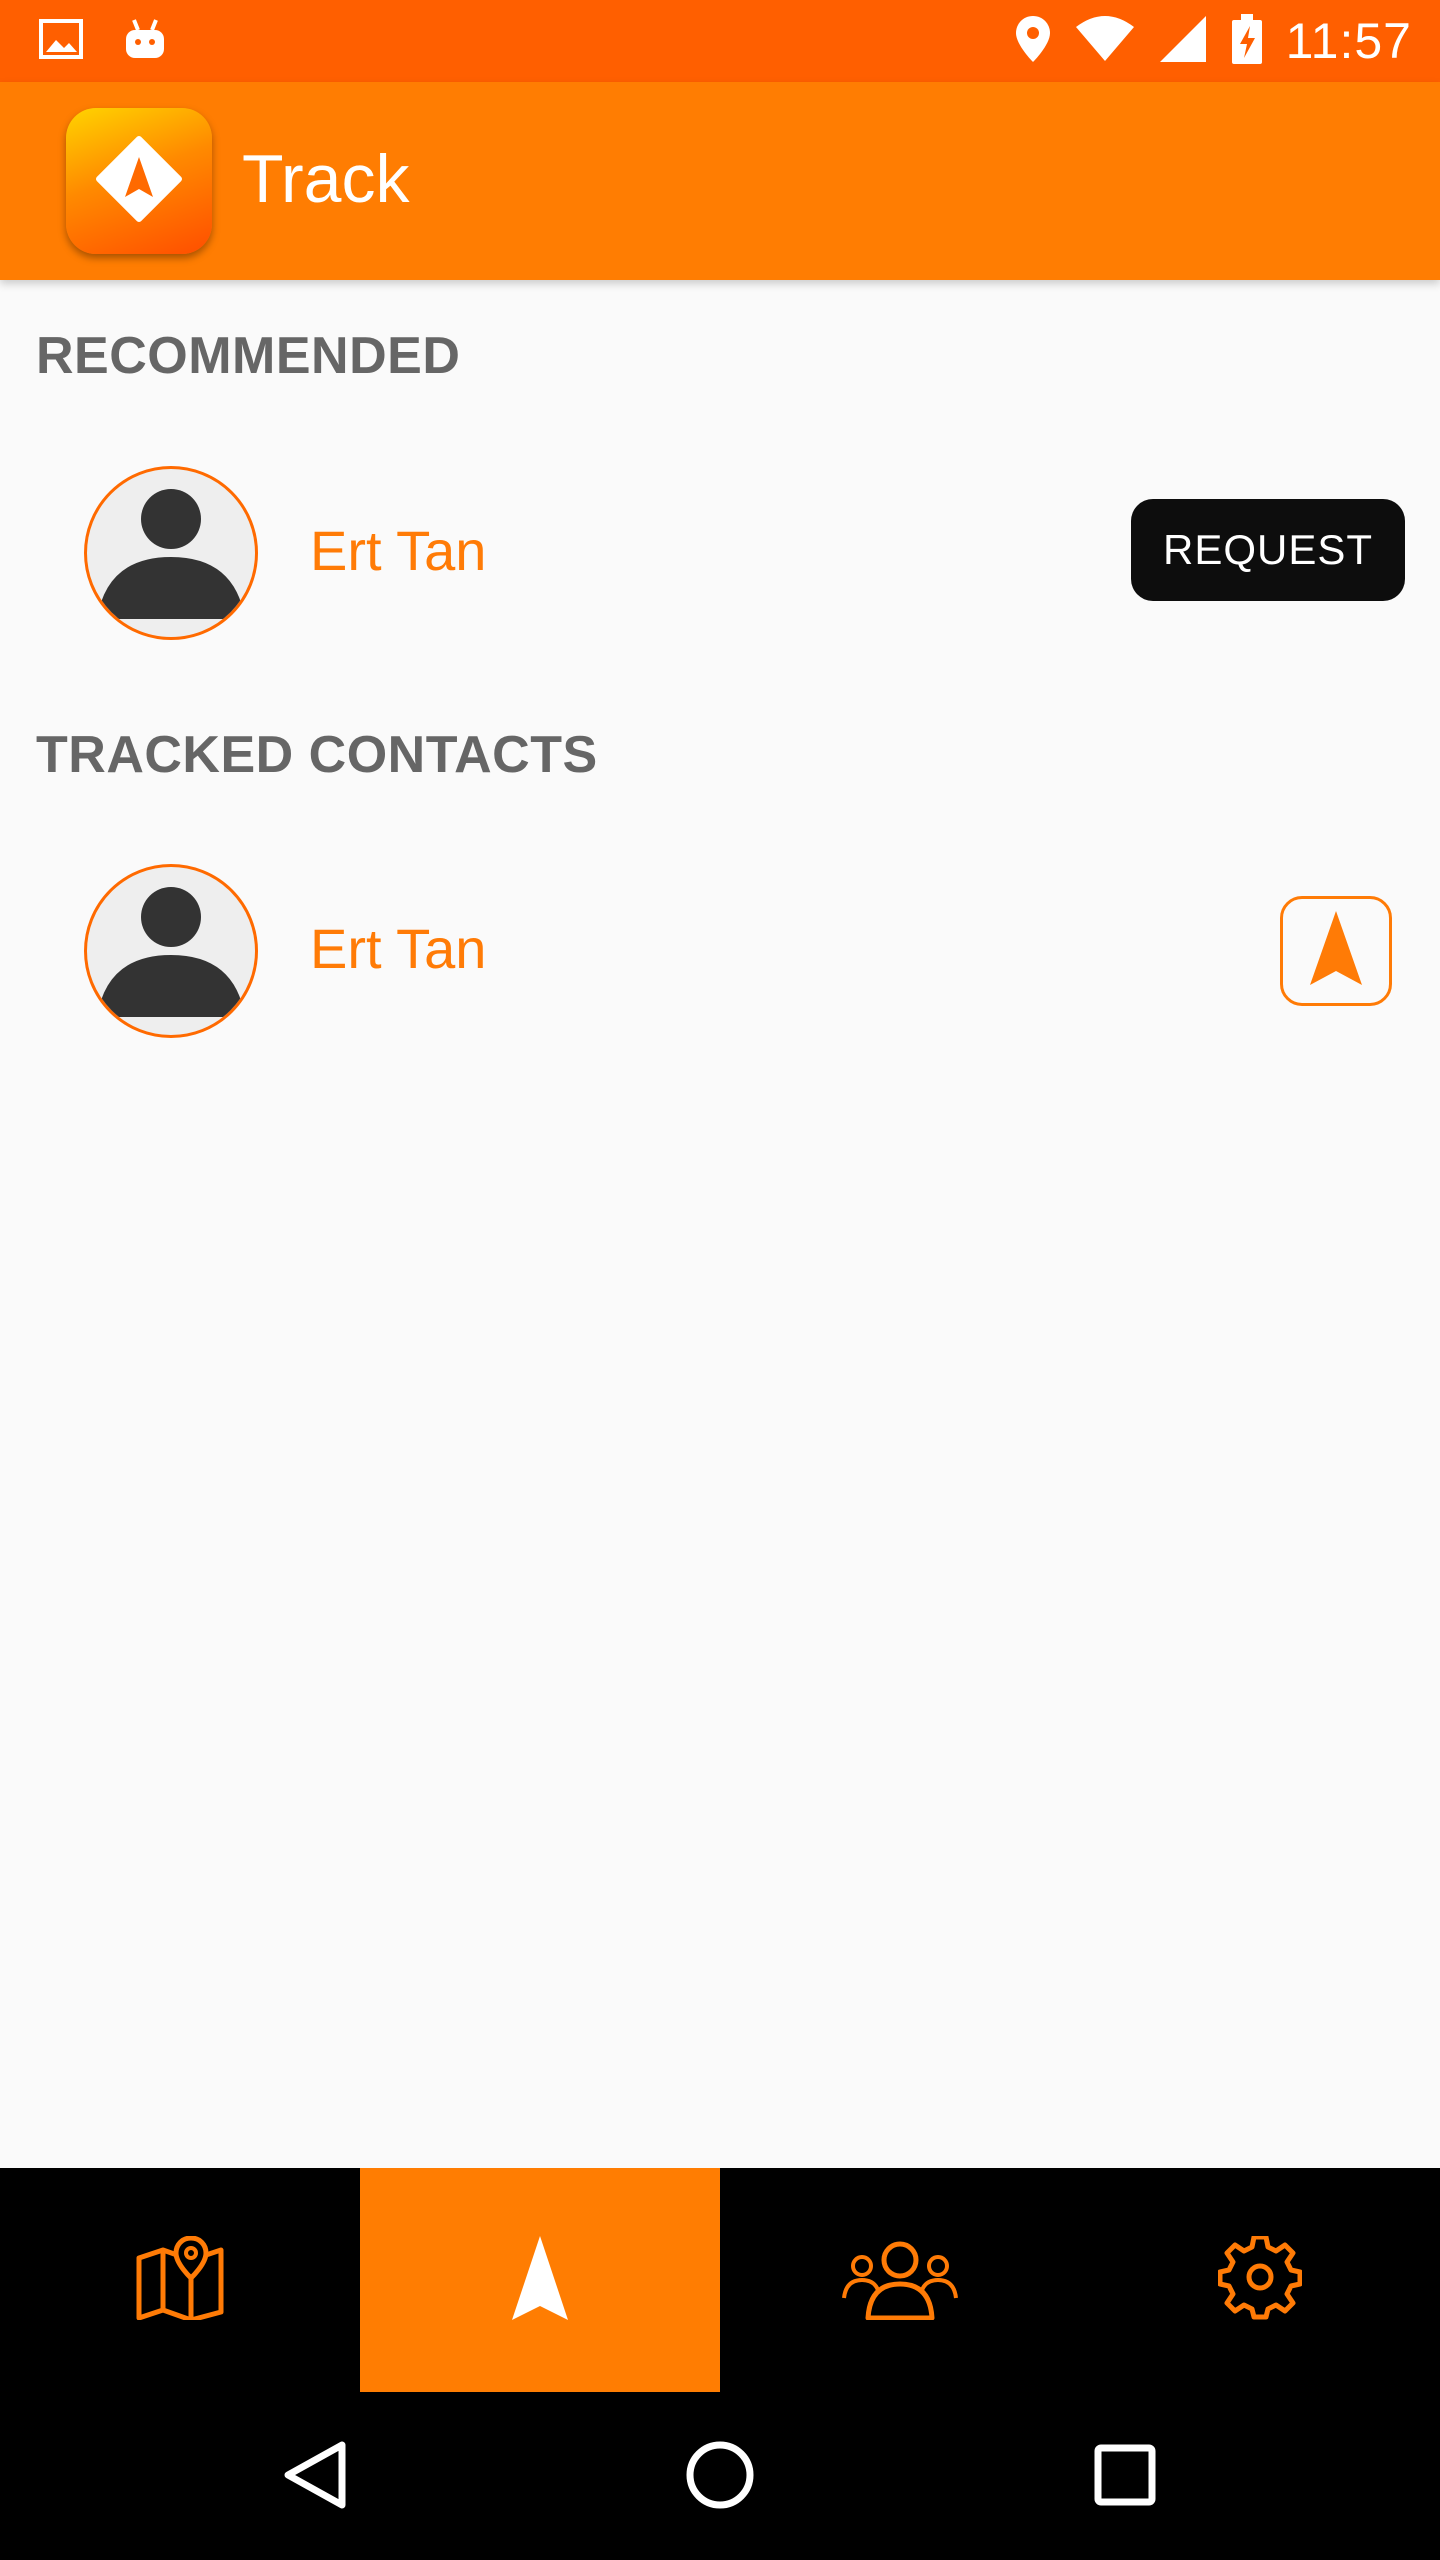 The height and width of the screenshot is (2560, 1440). Describe the element at coordinates (720, 566) in the screenshot. I see `list-item: Ert Tan REQUEST` at that location.